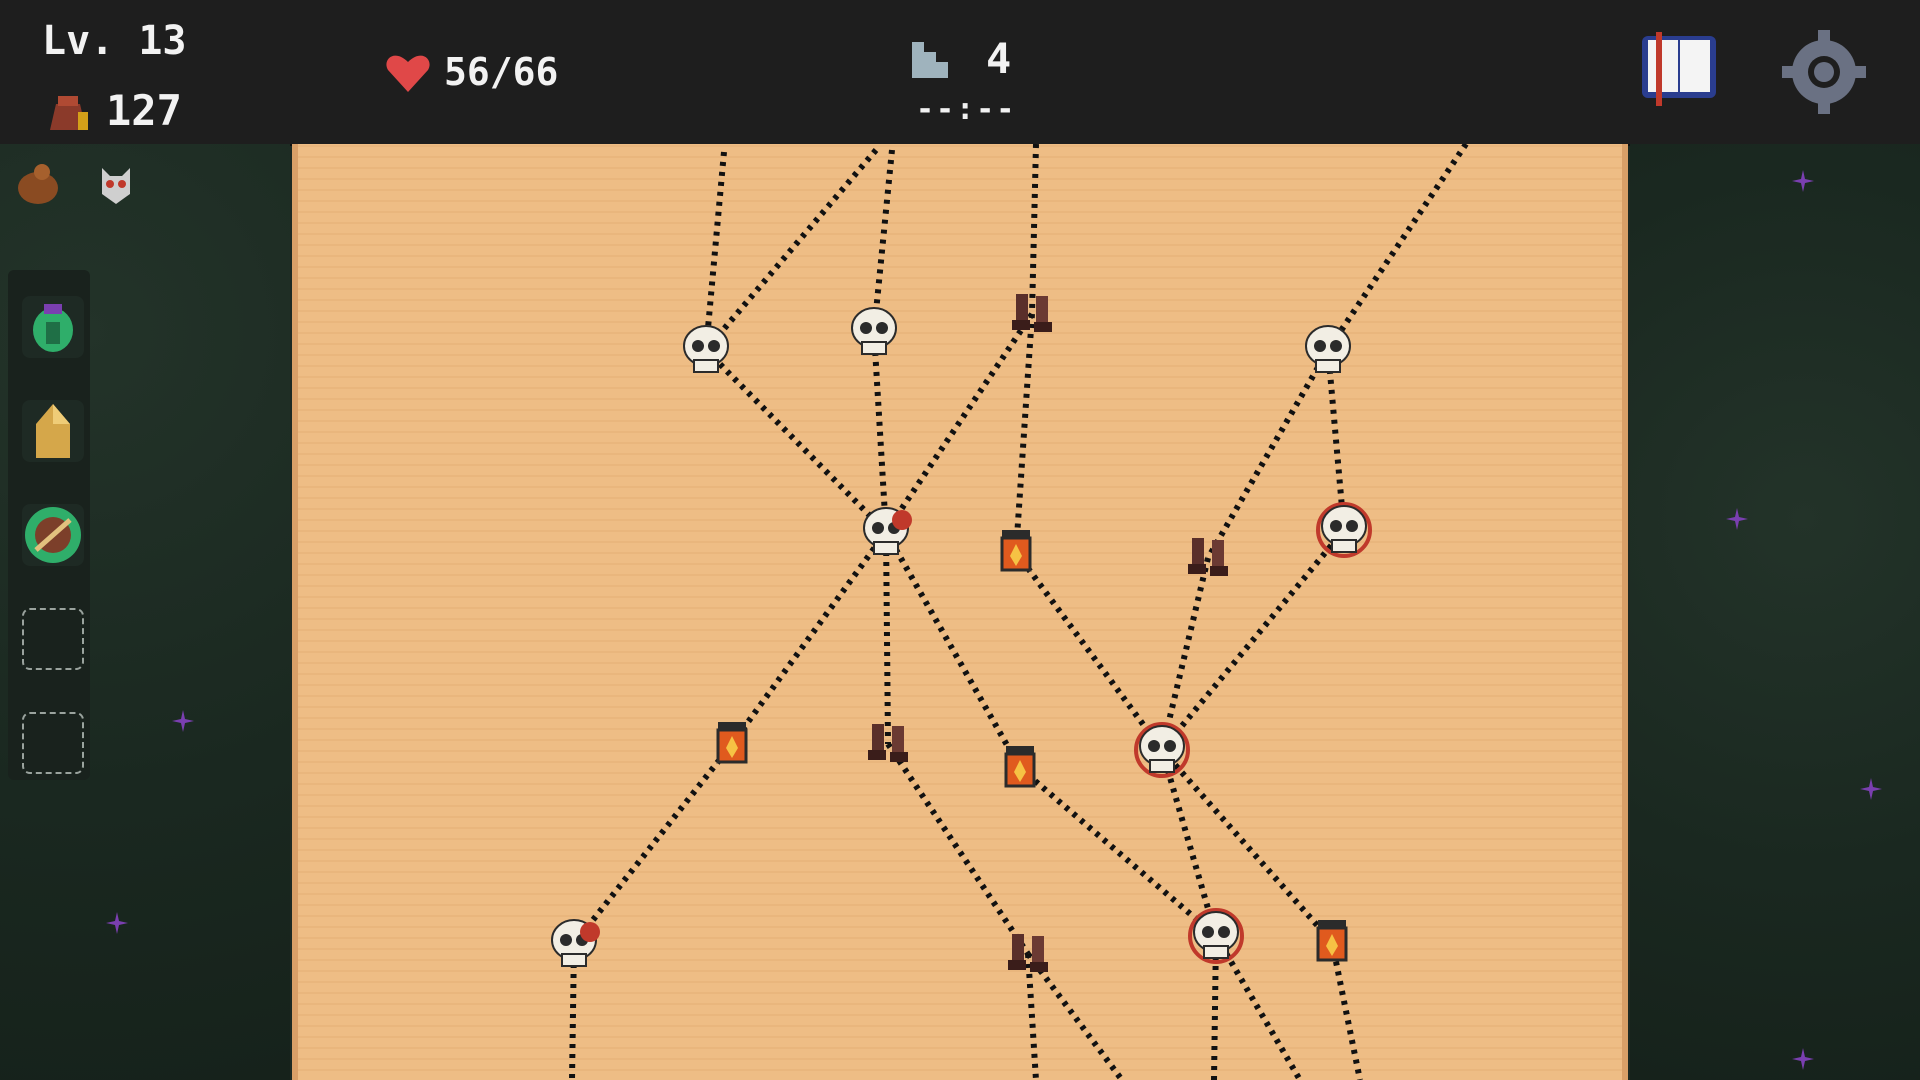  Describe the element at coordinates (116, 184) in the screenshot. I see `owl-icon` at that location.